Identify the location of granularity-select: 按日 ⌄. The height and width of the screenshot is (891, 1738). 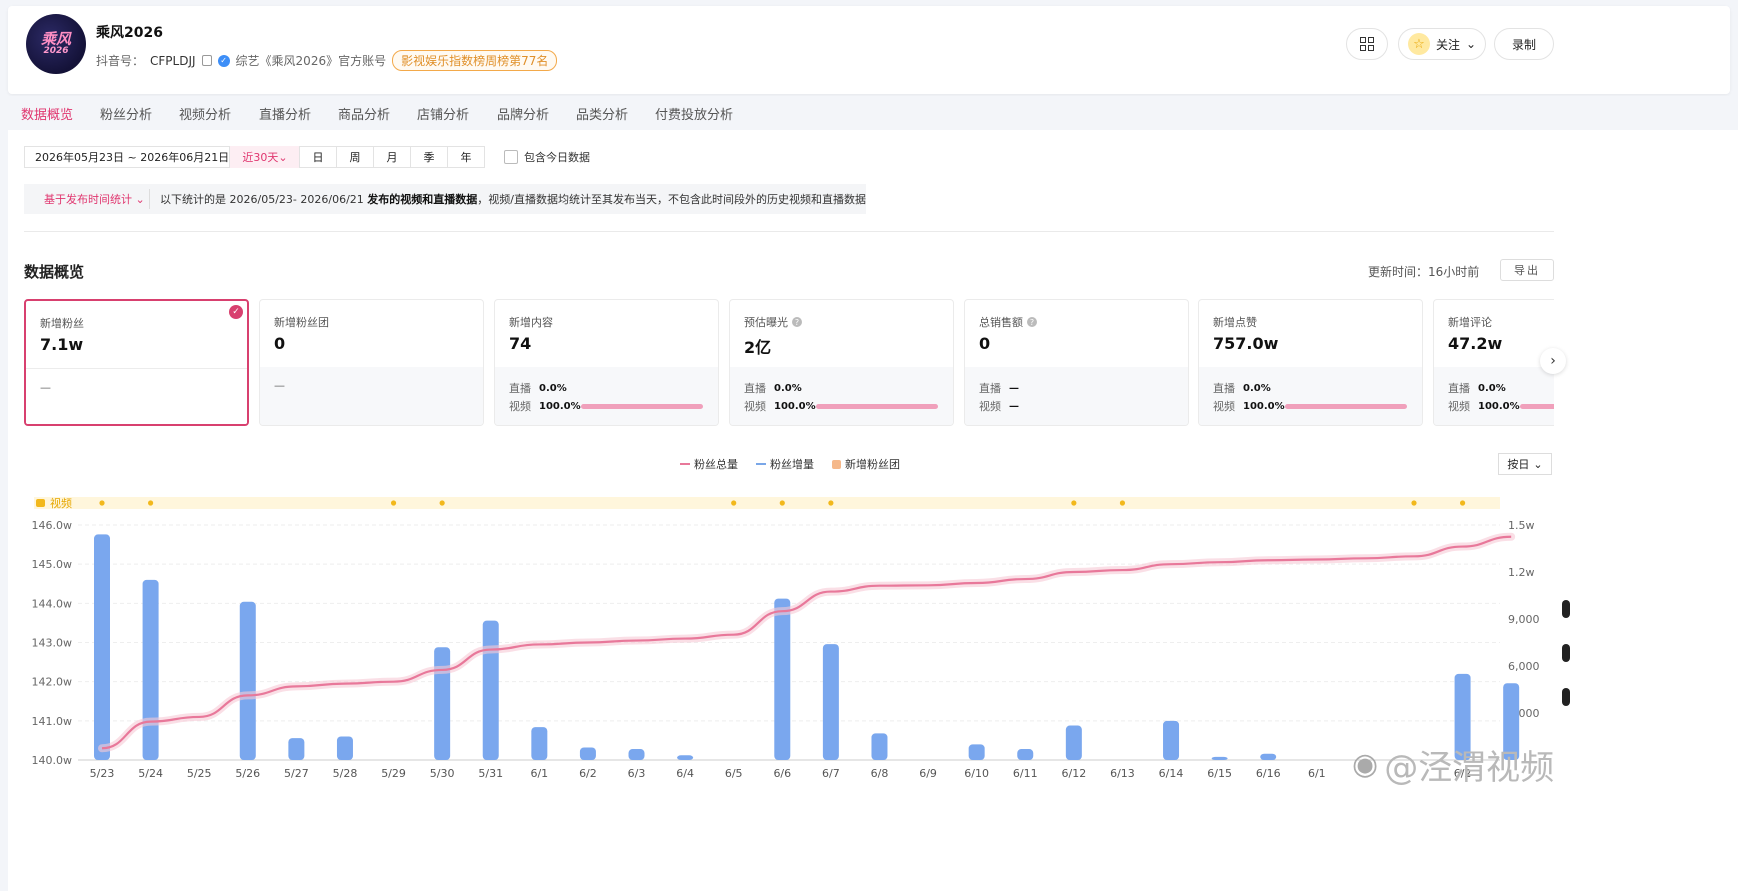
(1525, 464).